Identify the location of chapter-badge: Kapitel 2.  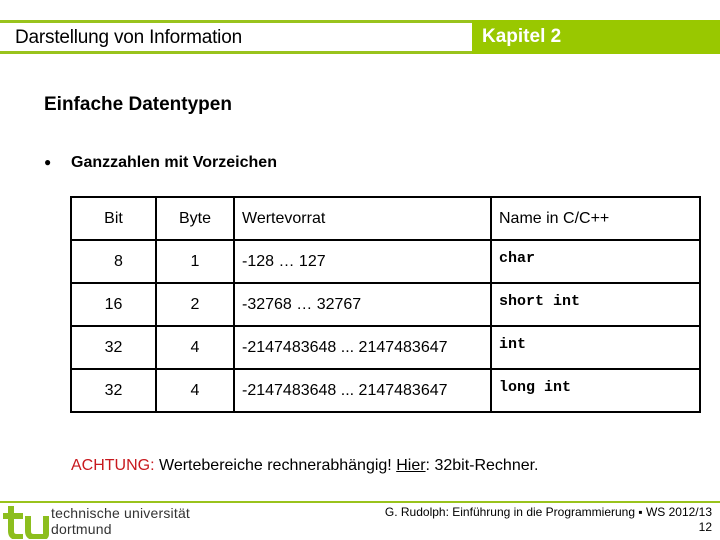
(596, 37).